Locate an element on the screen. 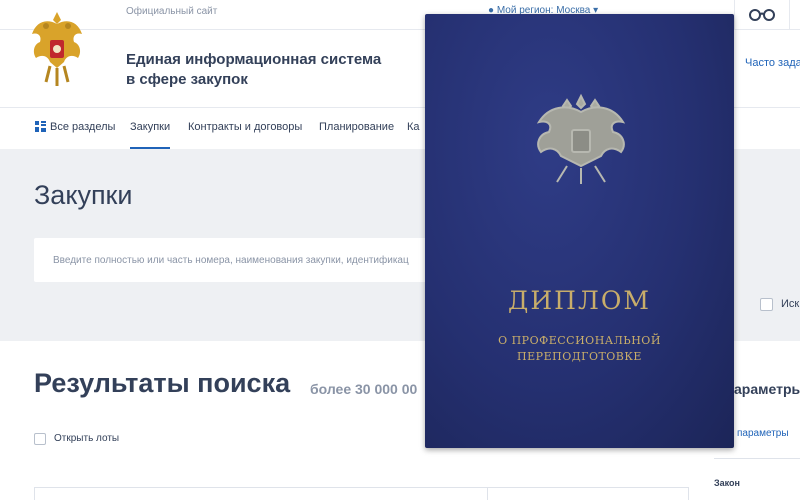  diploma-title: ДИПЛОМ is located at coordinates (579, 300).